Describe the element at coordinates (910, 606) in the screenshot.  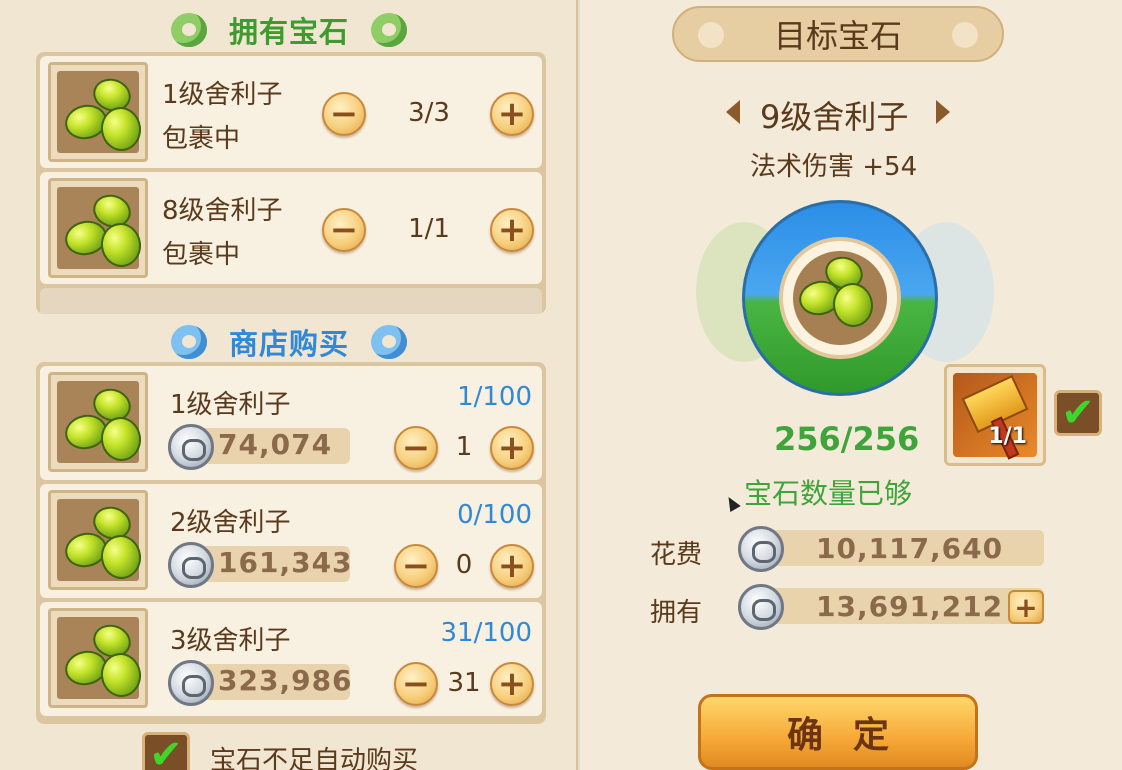
I see `owned-value: 13,691,212` at that location.